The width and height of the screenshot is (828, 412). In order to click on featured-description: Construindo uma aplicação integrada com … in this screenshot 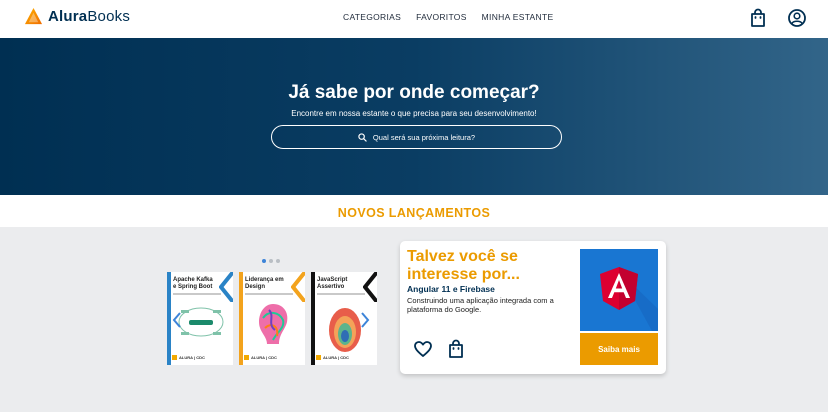, I will do `click(480, 305)`.